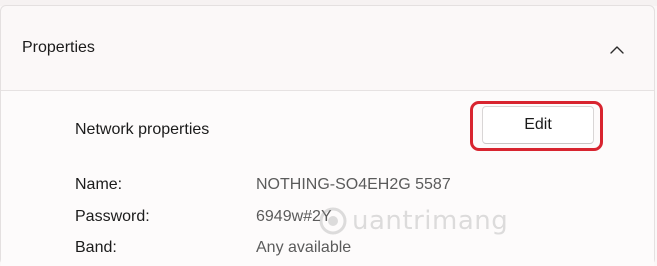  What do you see at coordinates (112, 216) in the screenshot?
I see `password-label: Password:` at bounding box center [112, 216].